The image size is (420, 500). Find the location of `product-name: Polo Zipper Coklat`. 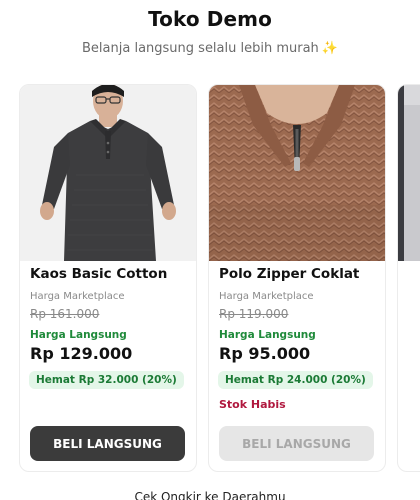

product-name: Polo Zipper Coklat is located at coordinates (289, 274).